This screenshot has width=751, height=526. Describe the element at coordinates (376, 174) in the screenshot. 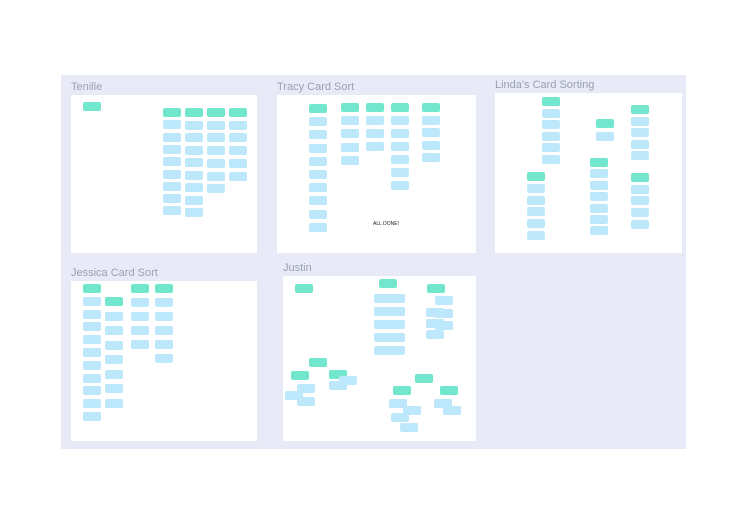

I see `board-panel-tracy: ALL DONE!` at that location.